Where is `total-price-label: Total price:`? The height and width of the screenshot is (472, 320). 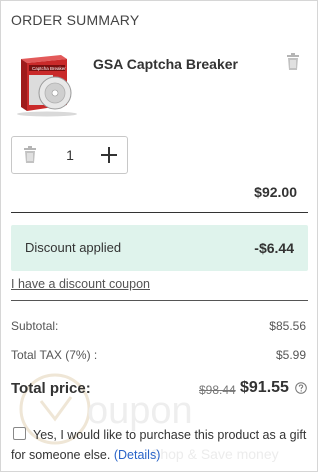 total-price-label: Total price: is located at coordinates (51, 388).